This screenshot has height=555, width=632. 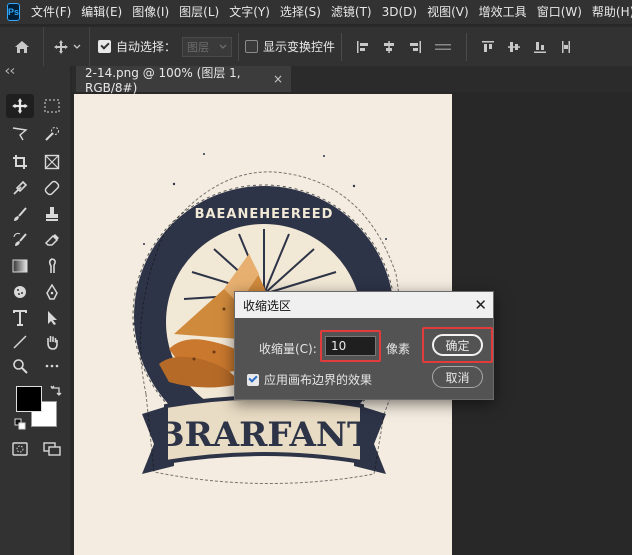 What do you see at coordinates (363, 47) in the screenshot?
I see `align-left-icon` at bounding box center [363, 47].